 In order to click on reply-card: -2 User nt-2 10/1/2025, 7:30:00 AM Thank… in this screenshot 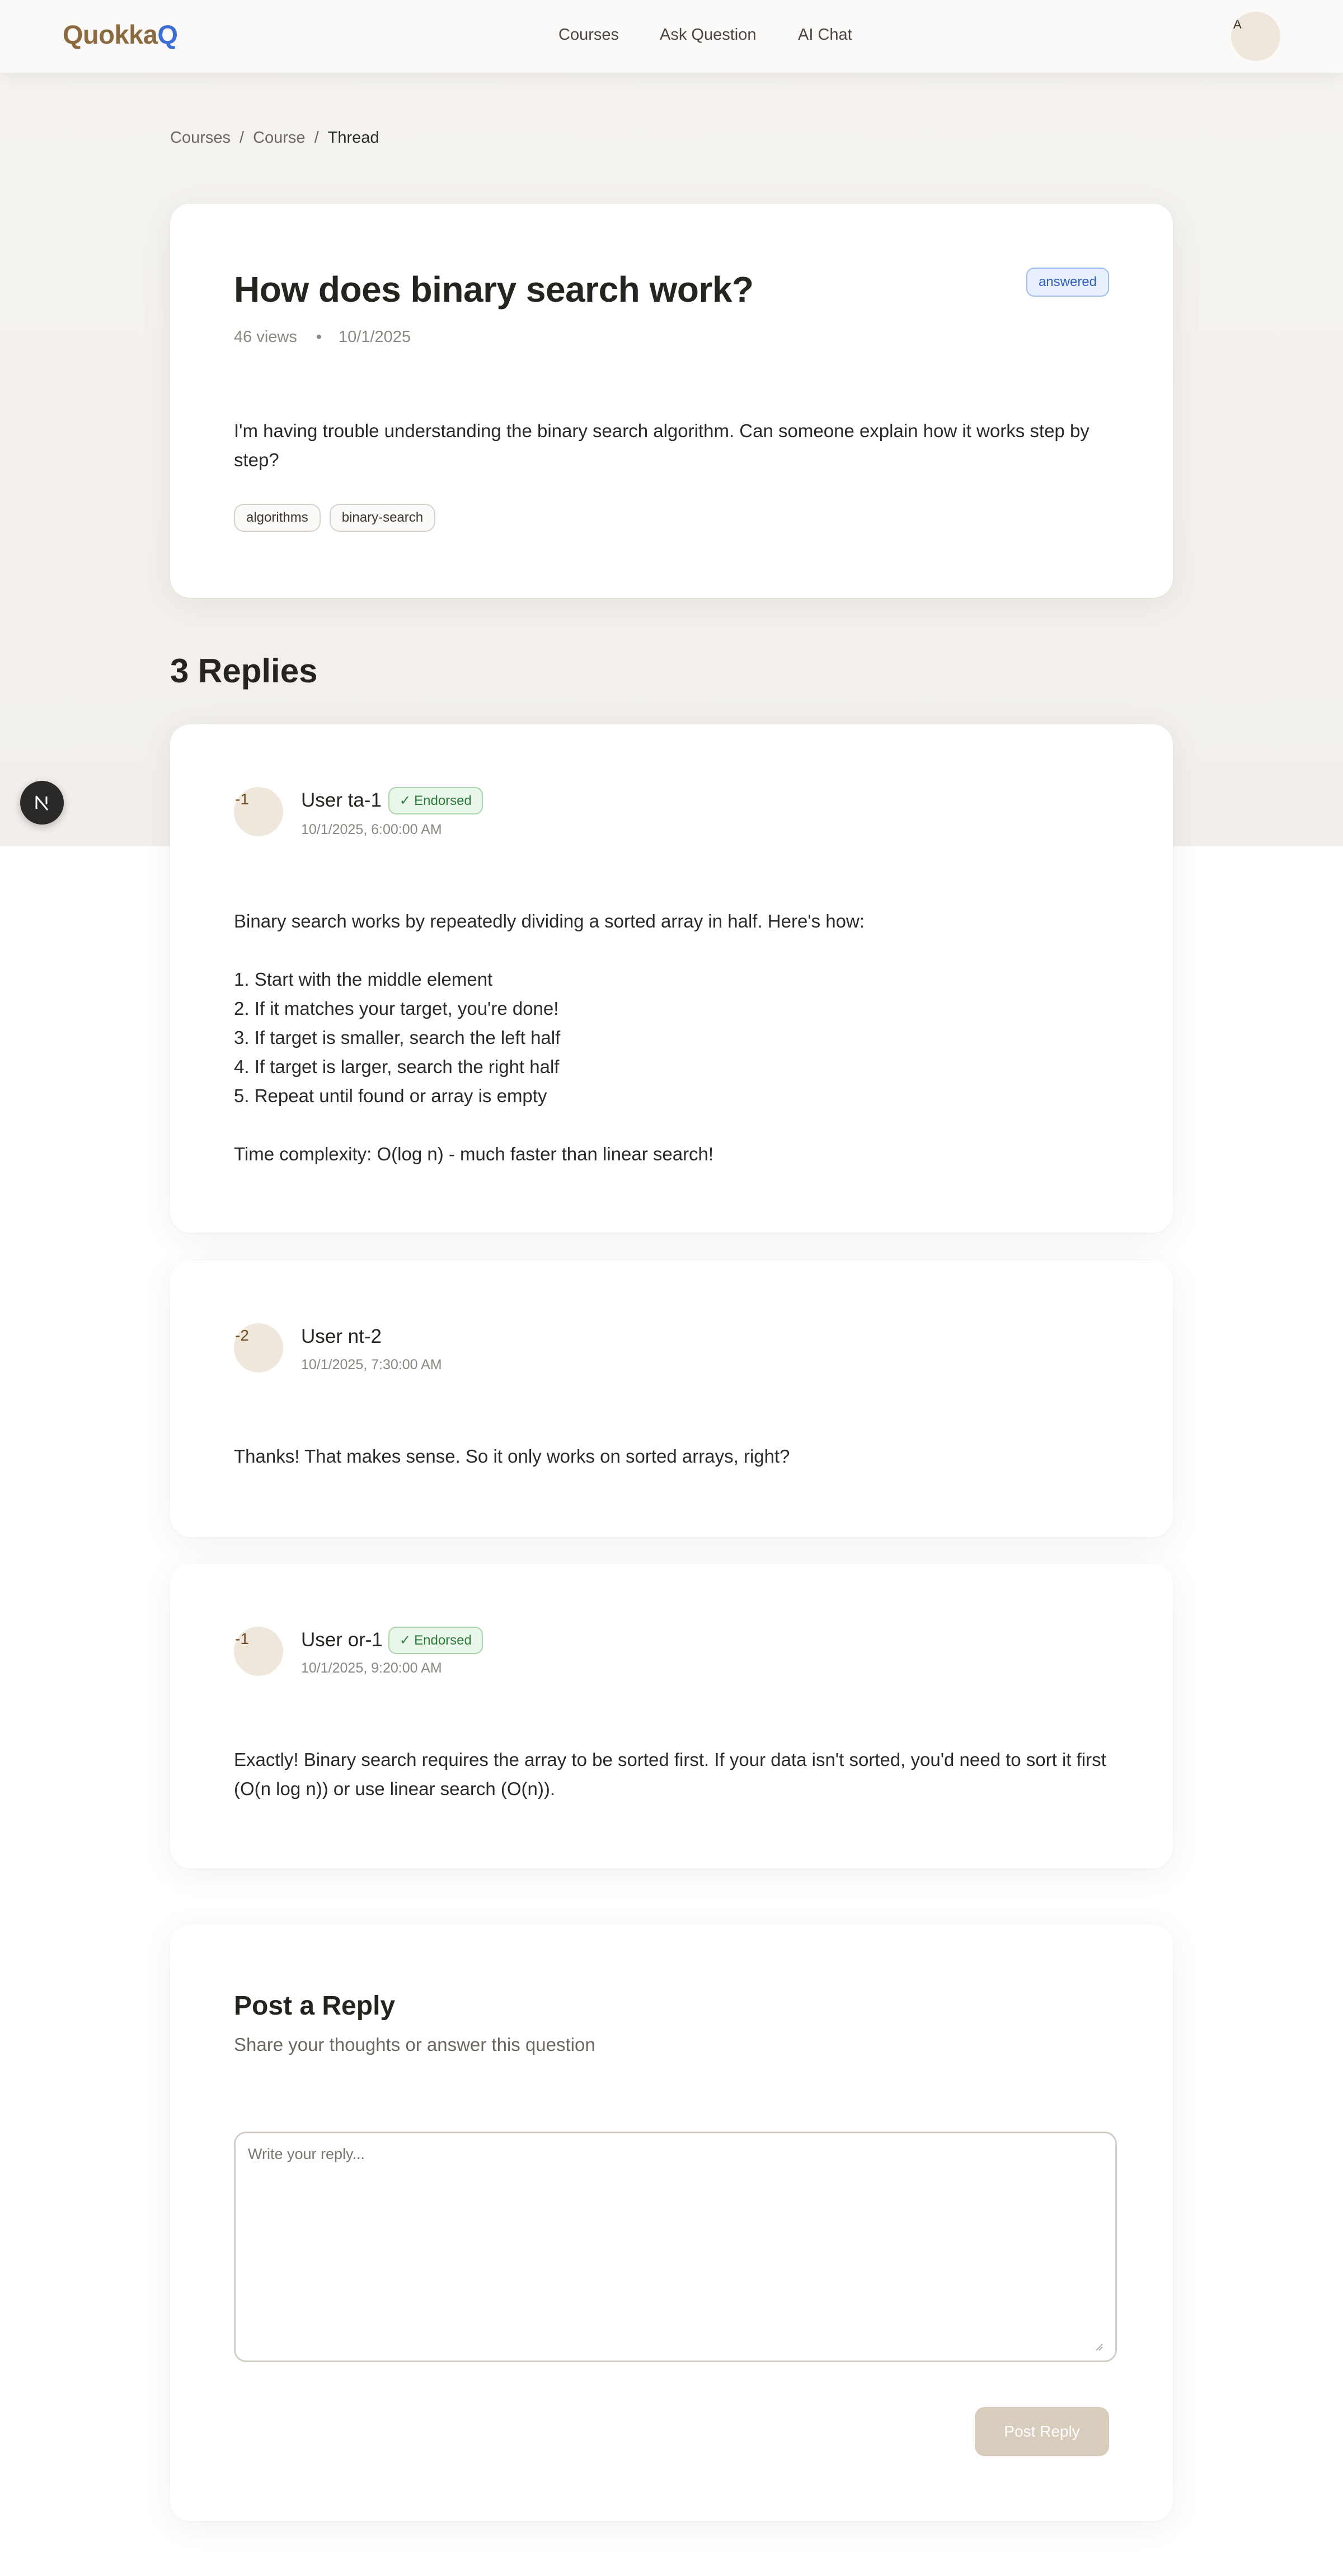, I will do `click(671, 1399)`.